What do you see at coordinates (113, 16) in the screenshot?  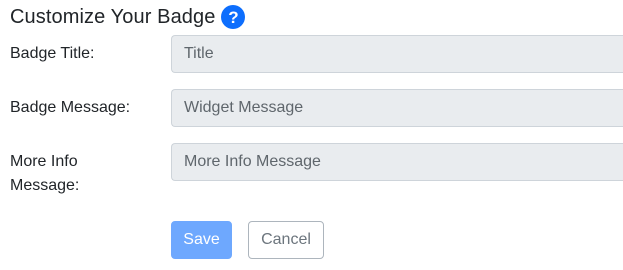 I see `page-title: Customize Your Badge` at bounding box center [113, 16].